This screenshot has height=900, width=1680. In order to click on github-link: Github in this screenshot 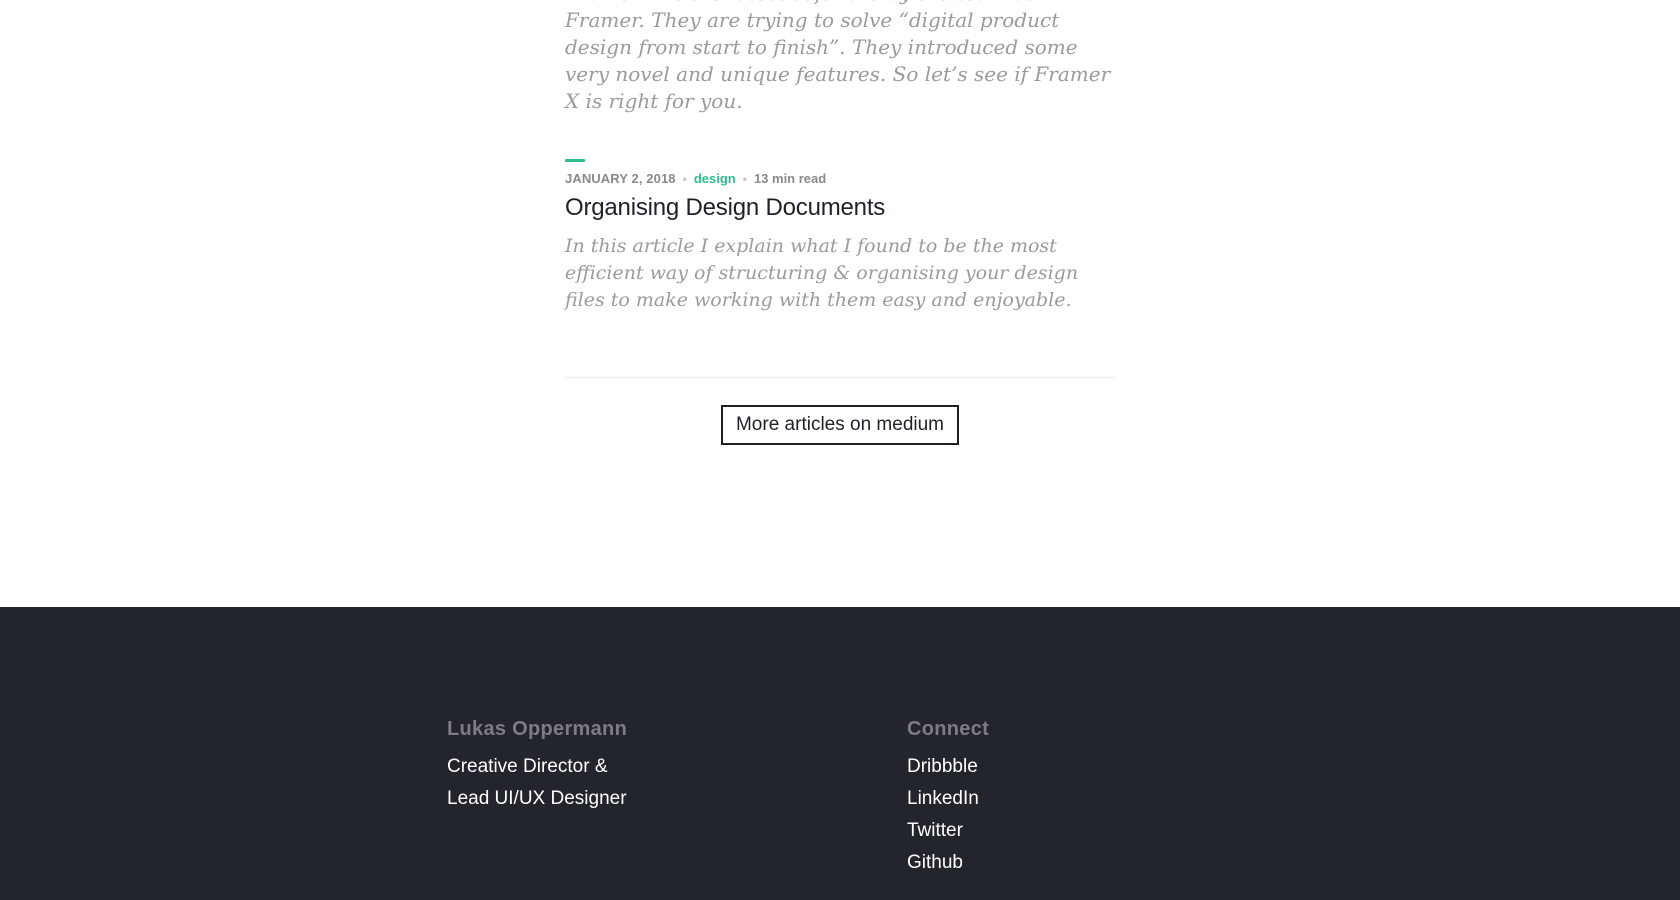, I will do `click(948, 863)`.